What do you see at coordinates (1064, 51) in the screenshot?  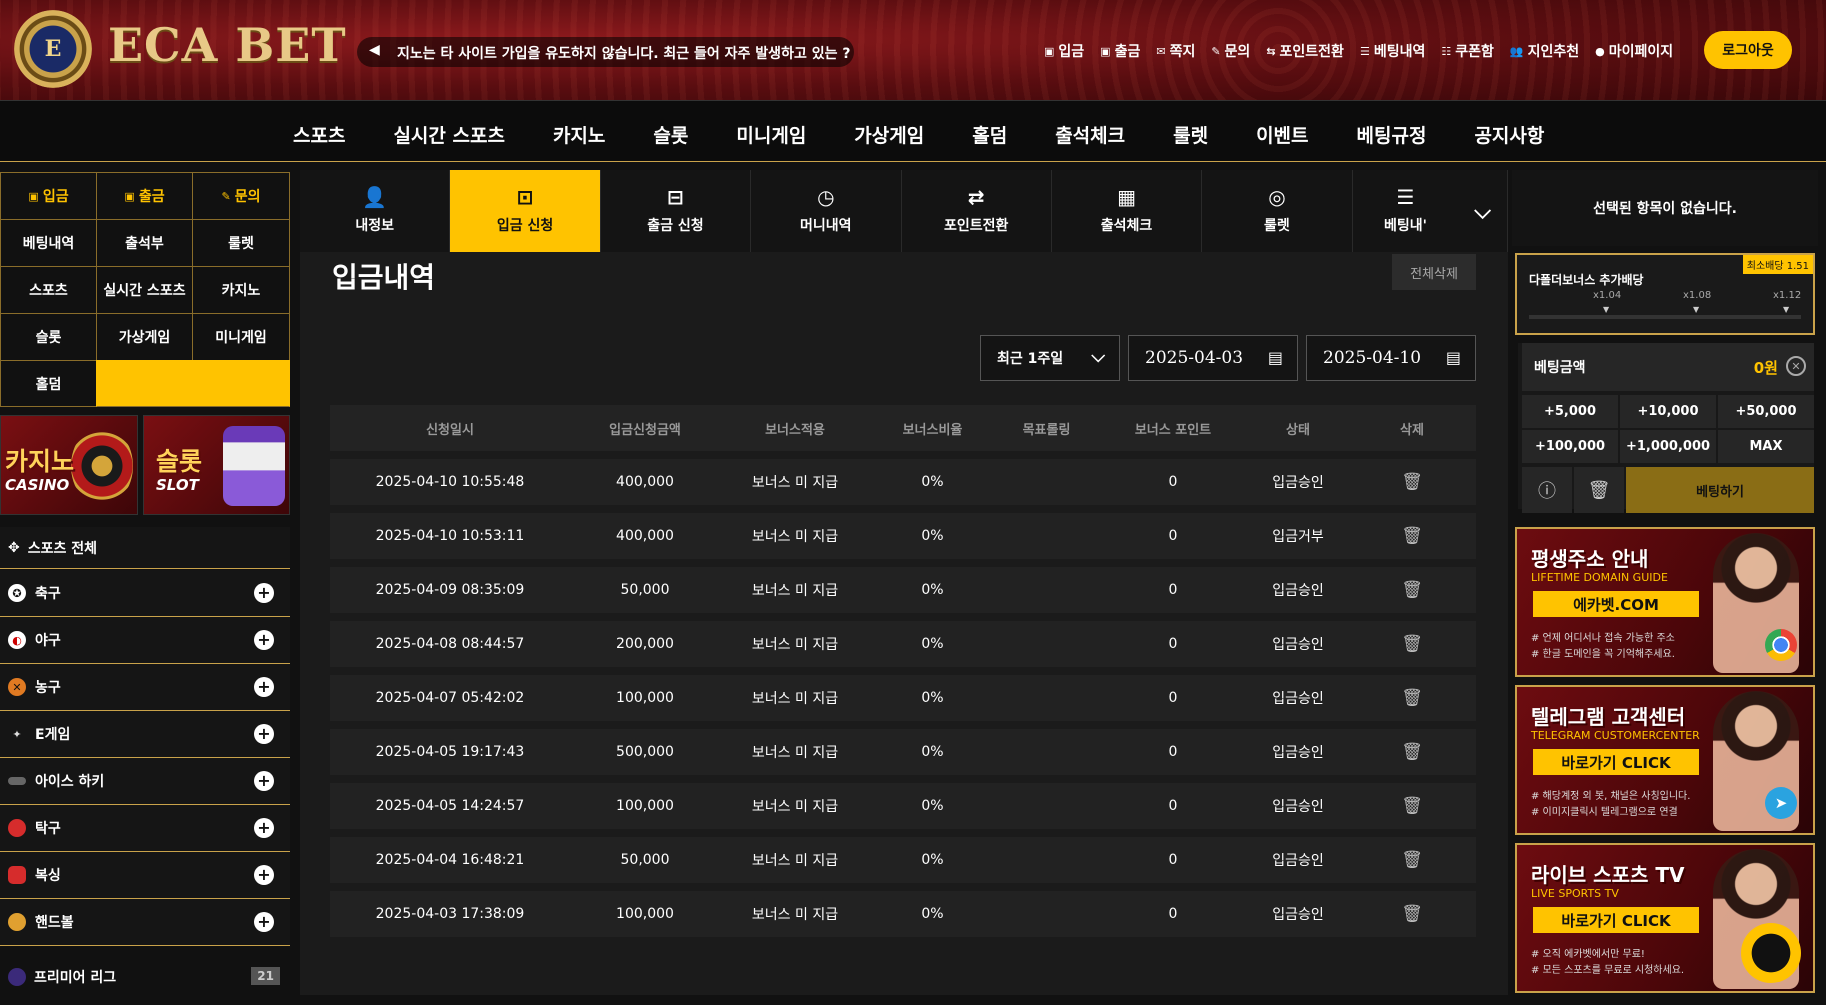 I see `top-link-deposit: ▣ 입금` at bounding box center [1064, 51].